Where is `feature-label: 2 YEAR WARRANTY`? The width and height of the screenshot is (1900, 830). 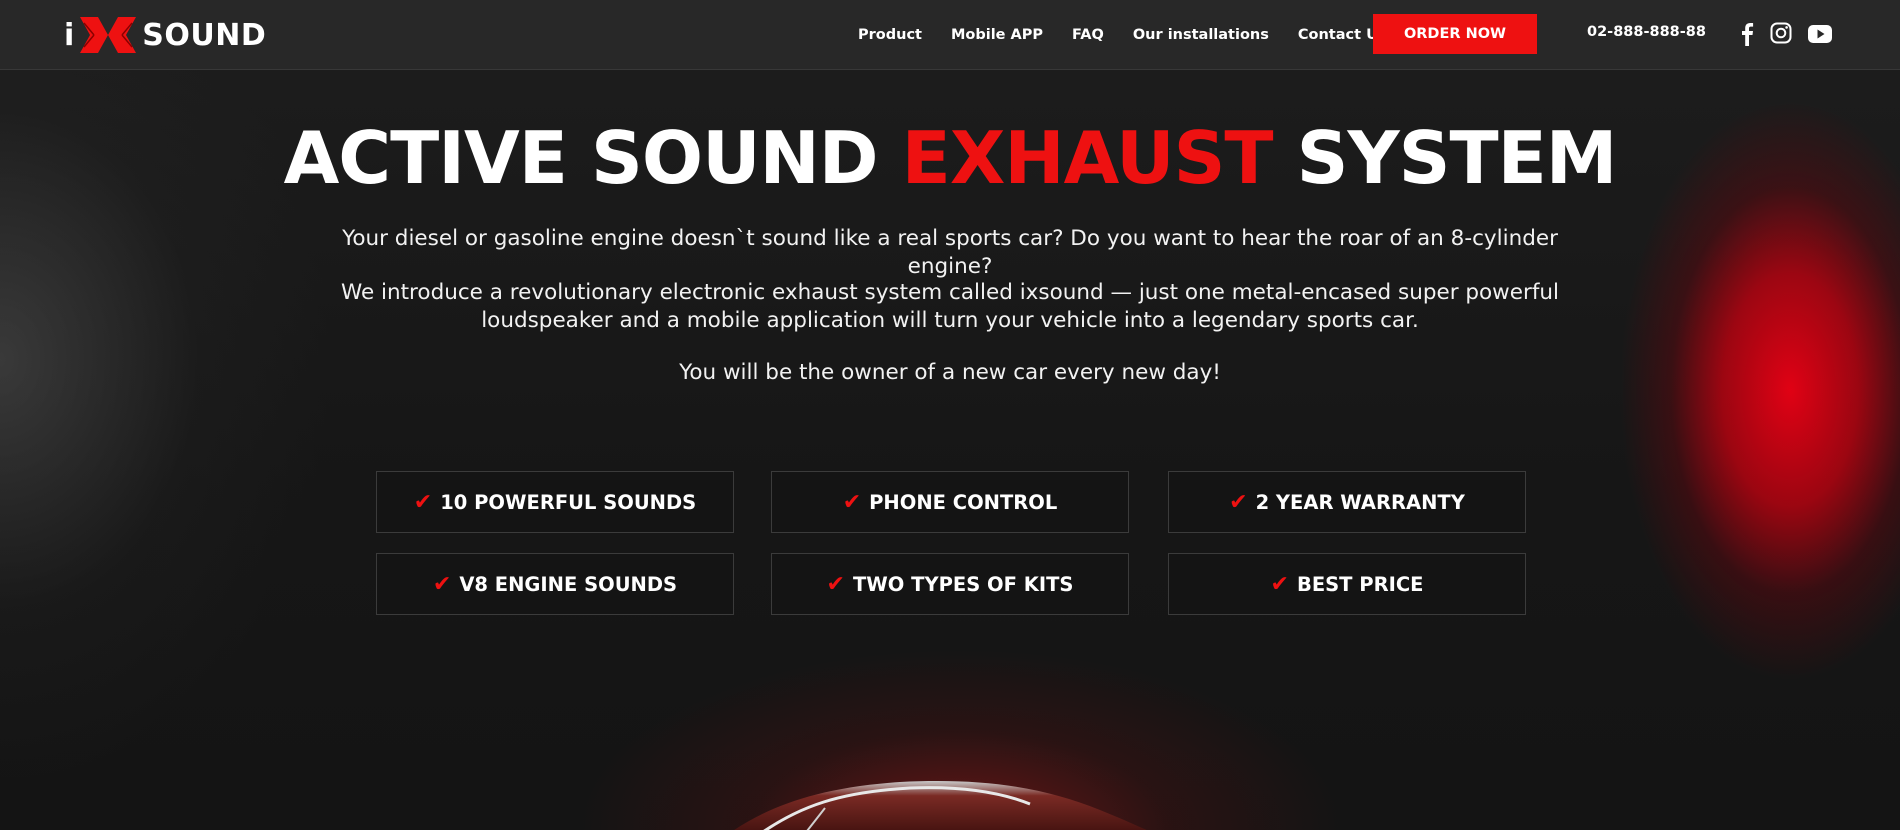
feature-label: 2 YEAR WARRANTY is located at coordinates (1360, 502).